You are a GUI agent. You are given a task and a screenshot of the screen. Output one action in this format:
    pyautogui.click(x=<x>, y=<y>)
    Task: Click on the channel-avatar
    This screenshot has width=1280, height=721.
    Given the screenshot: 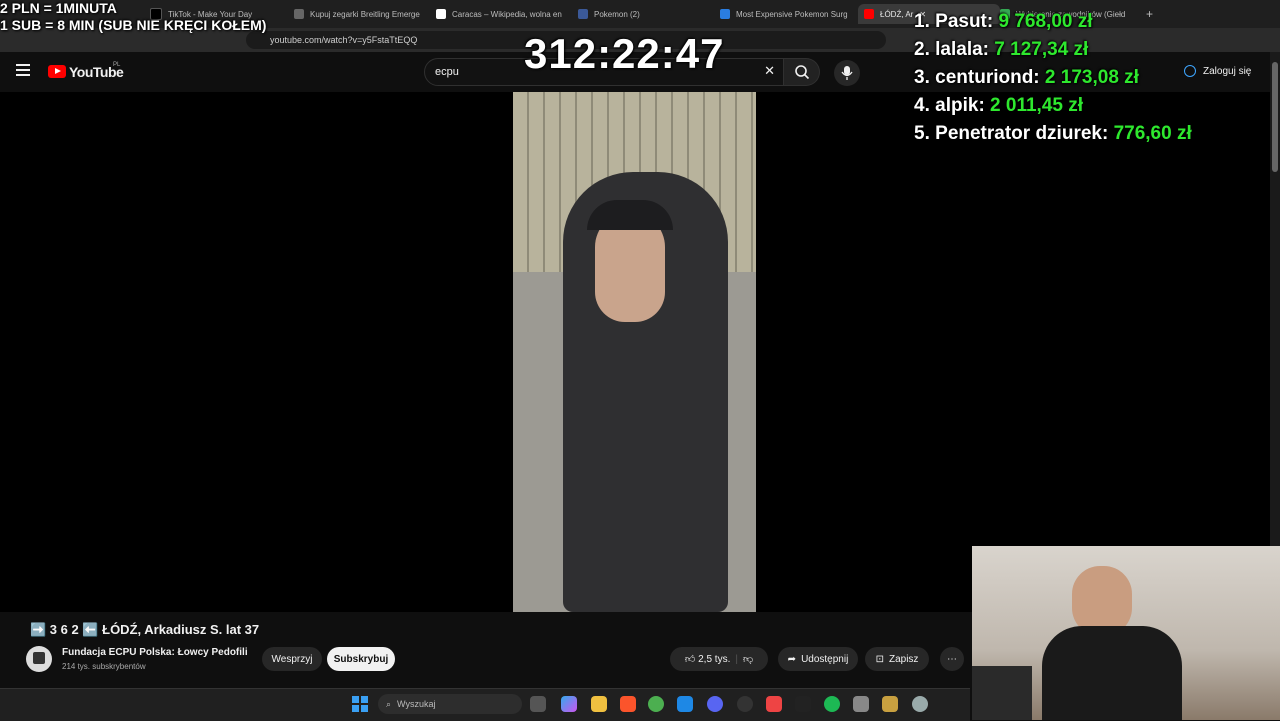 What is the action you would take?
    pyautogui.click(x=39, y=659)
    